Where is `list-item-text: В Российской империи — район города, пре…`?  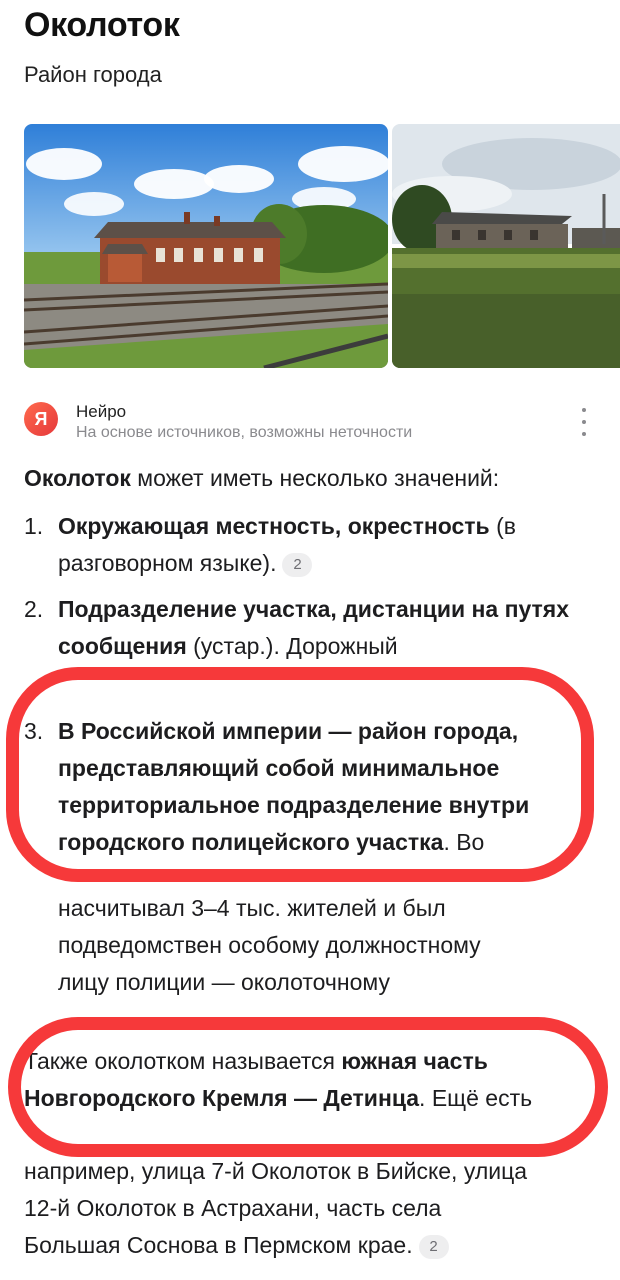
list-item-text: В Российской империи — район города, пре… is located at coordinates (294, 786).